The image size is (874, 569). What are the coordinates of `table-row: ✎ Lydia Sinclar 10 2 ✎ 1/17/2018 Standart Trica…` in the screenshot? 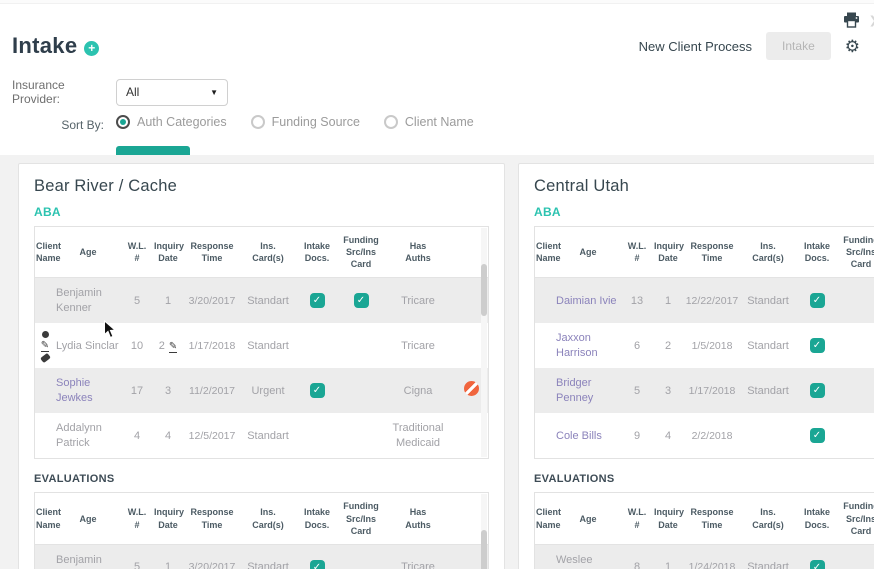 It's located at (261, 345).